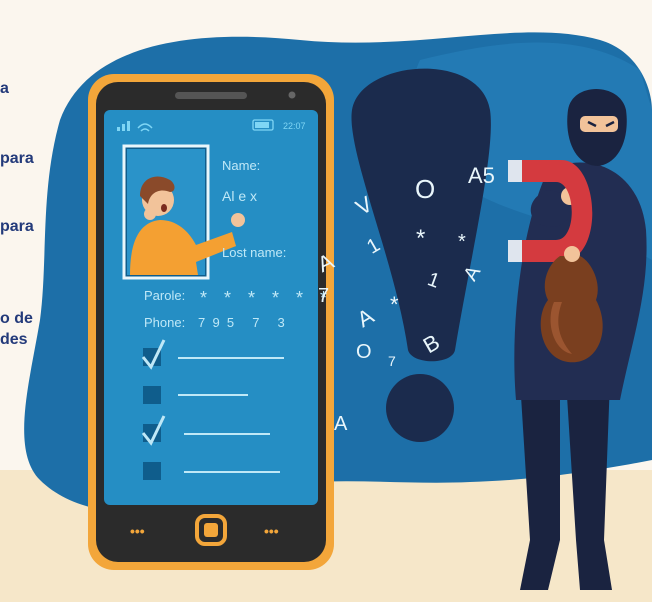 The width and height of the screenshot is (652, 602). What do you see at coordinates (123, 127) in the screenshot?
I see `signal-icon-bar2` at bounding box center [123, 127].